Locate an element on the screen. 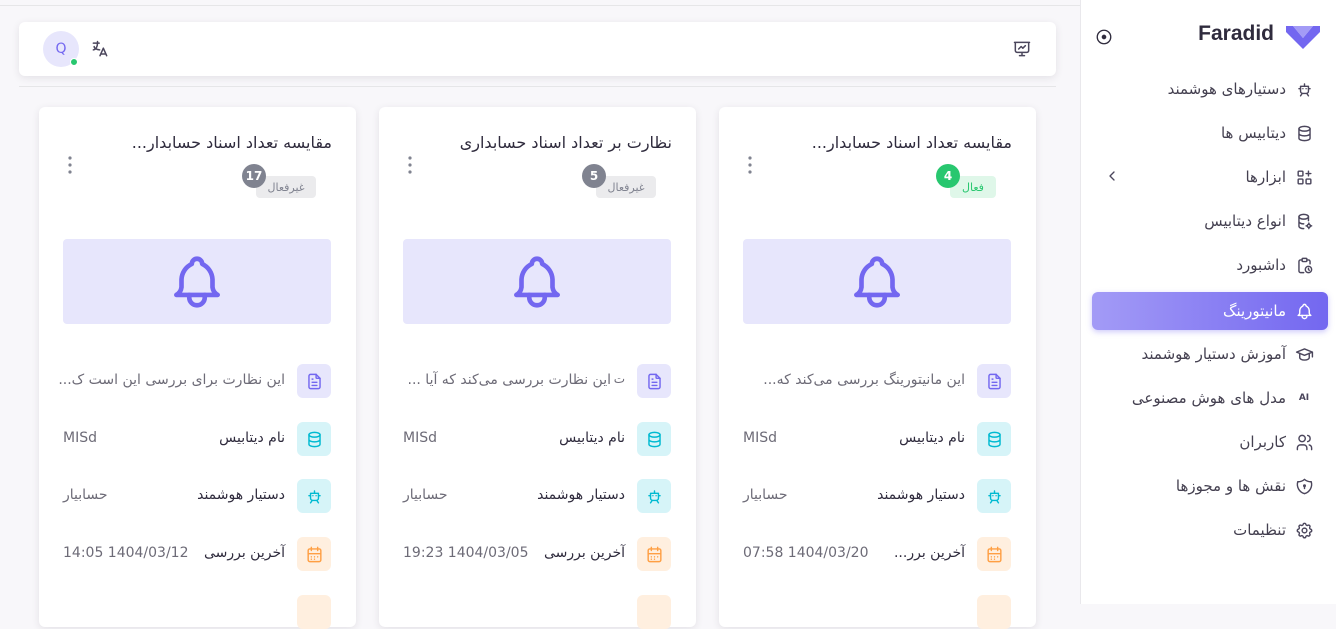  top-navbar: Q is located at coordinates (537, 49).